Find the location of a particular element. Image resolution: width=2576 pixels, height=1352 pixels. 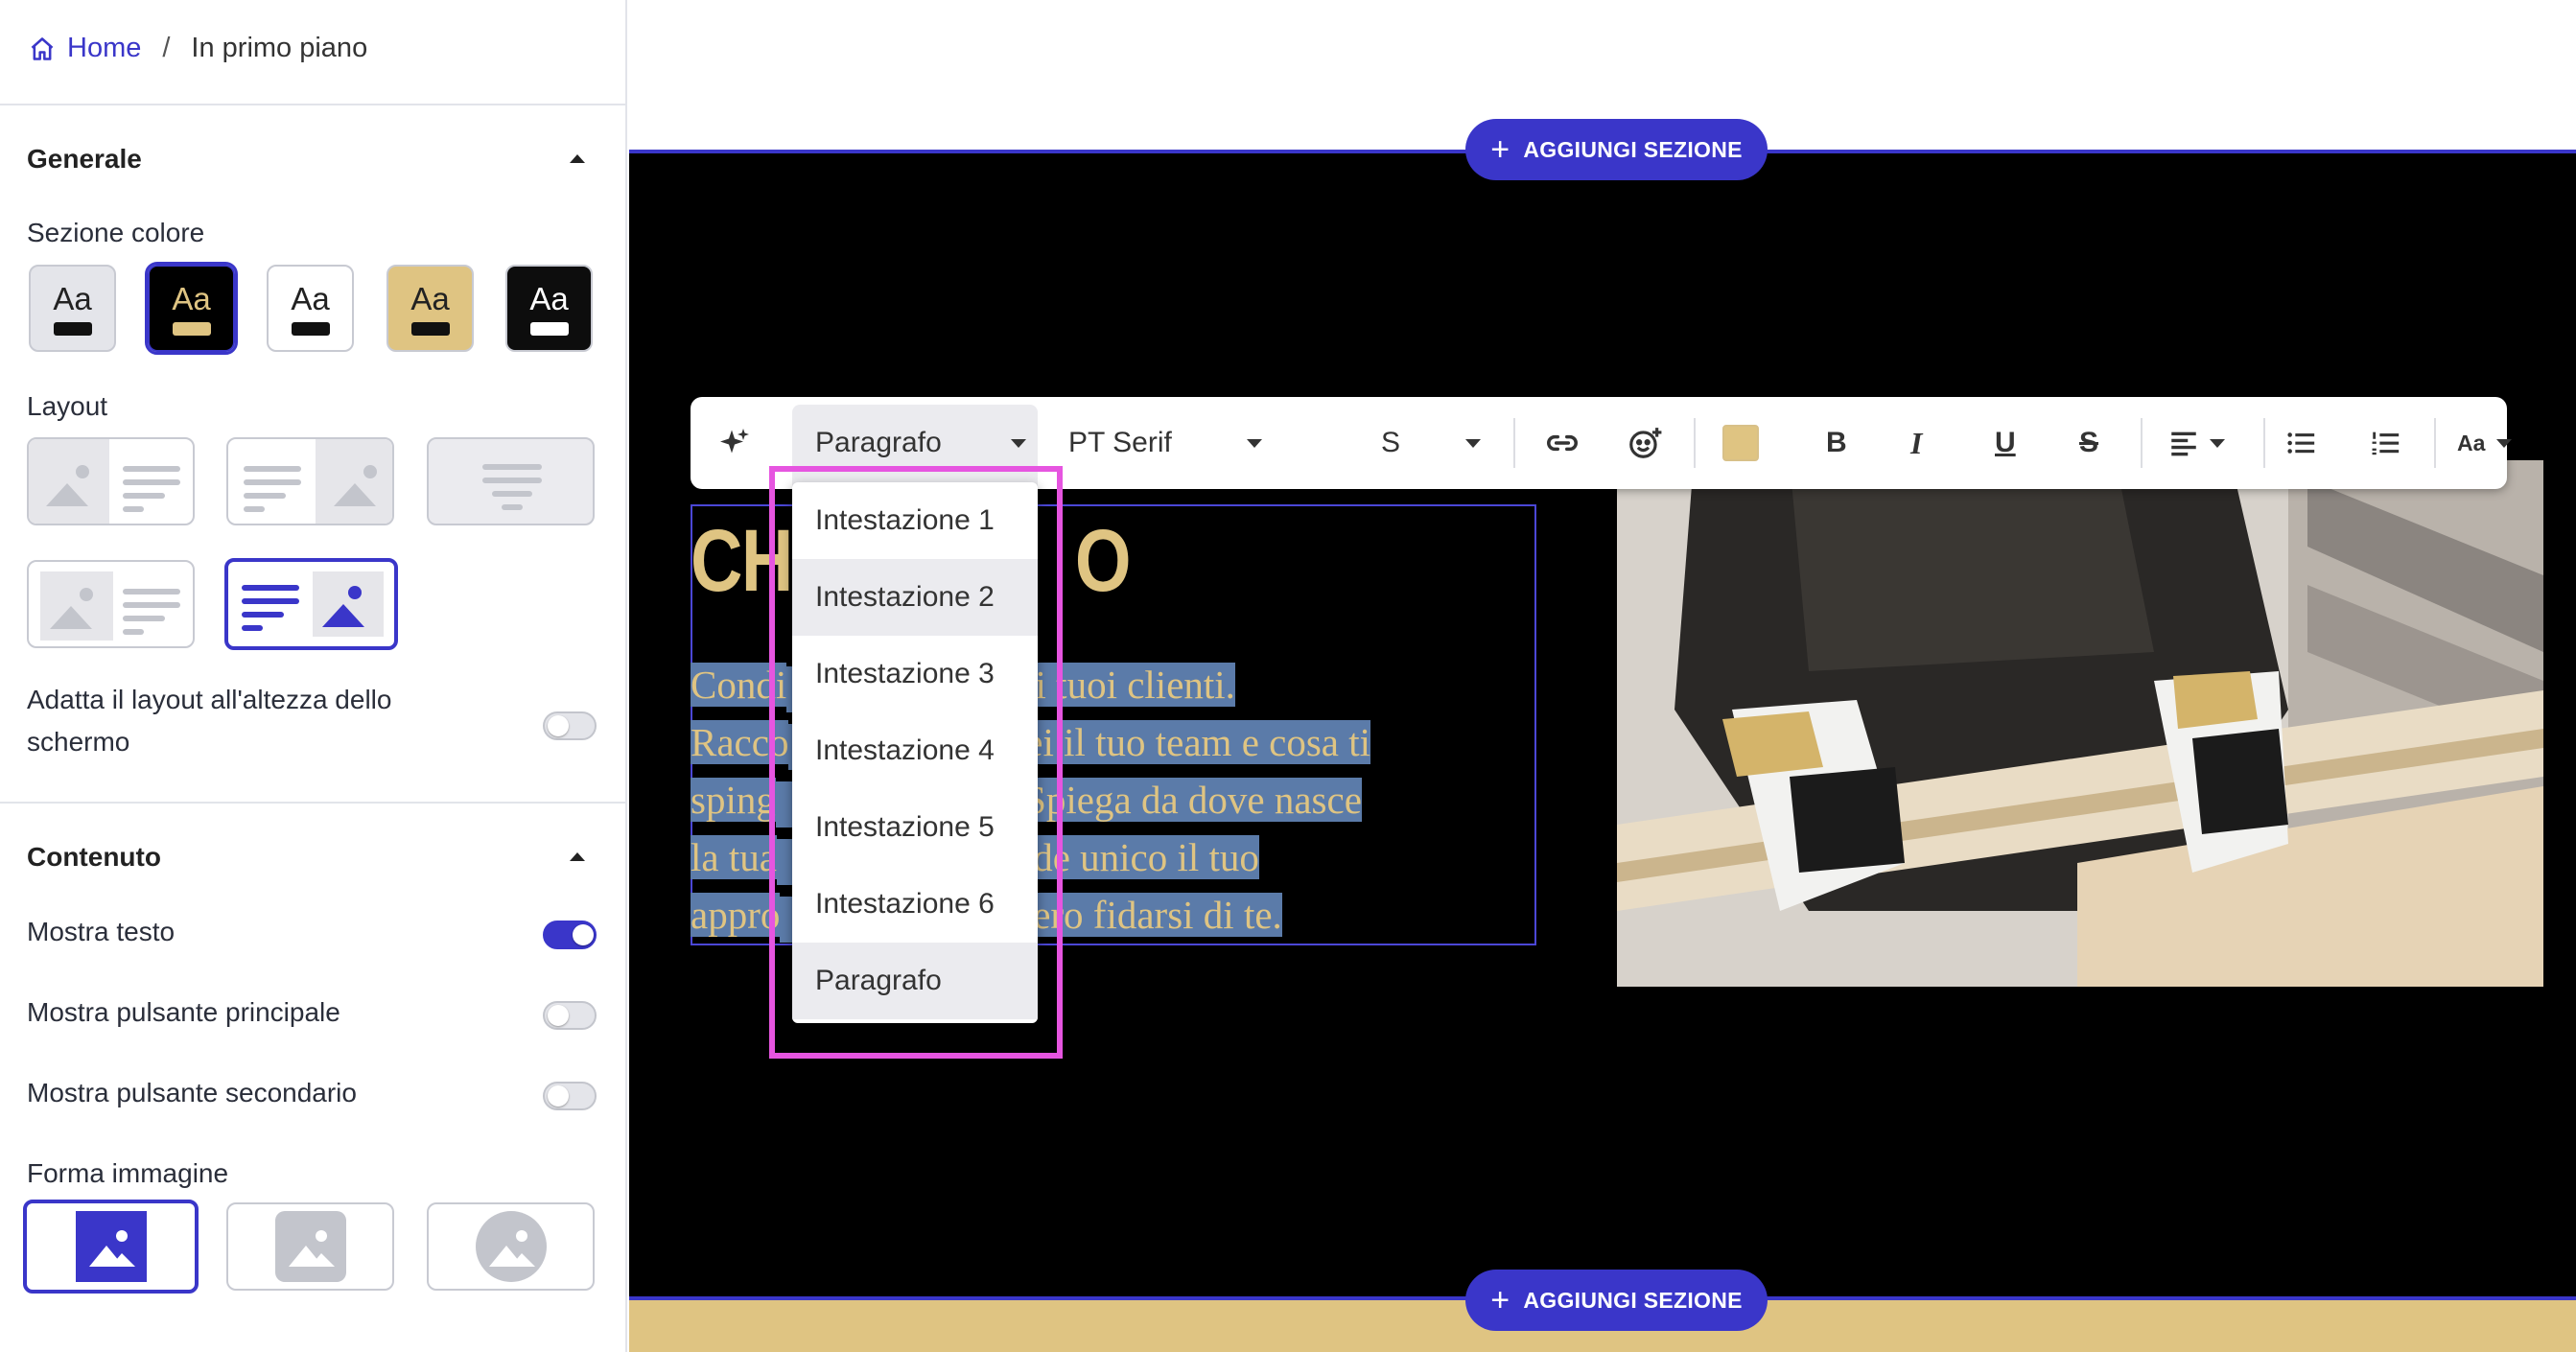

bold-icon: B is located at coordinates (1836, 443).